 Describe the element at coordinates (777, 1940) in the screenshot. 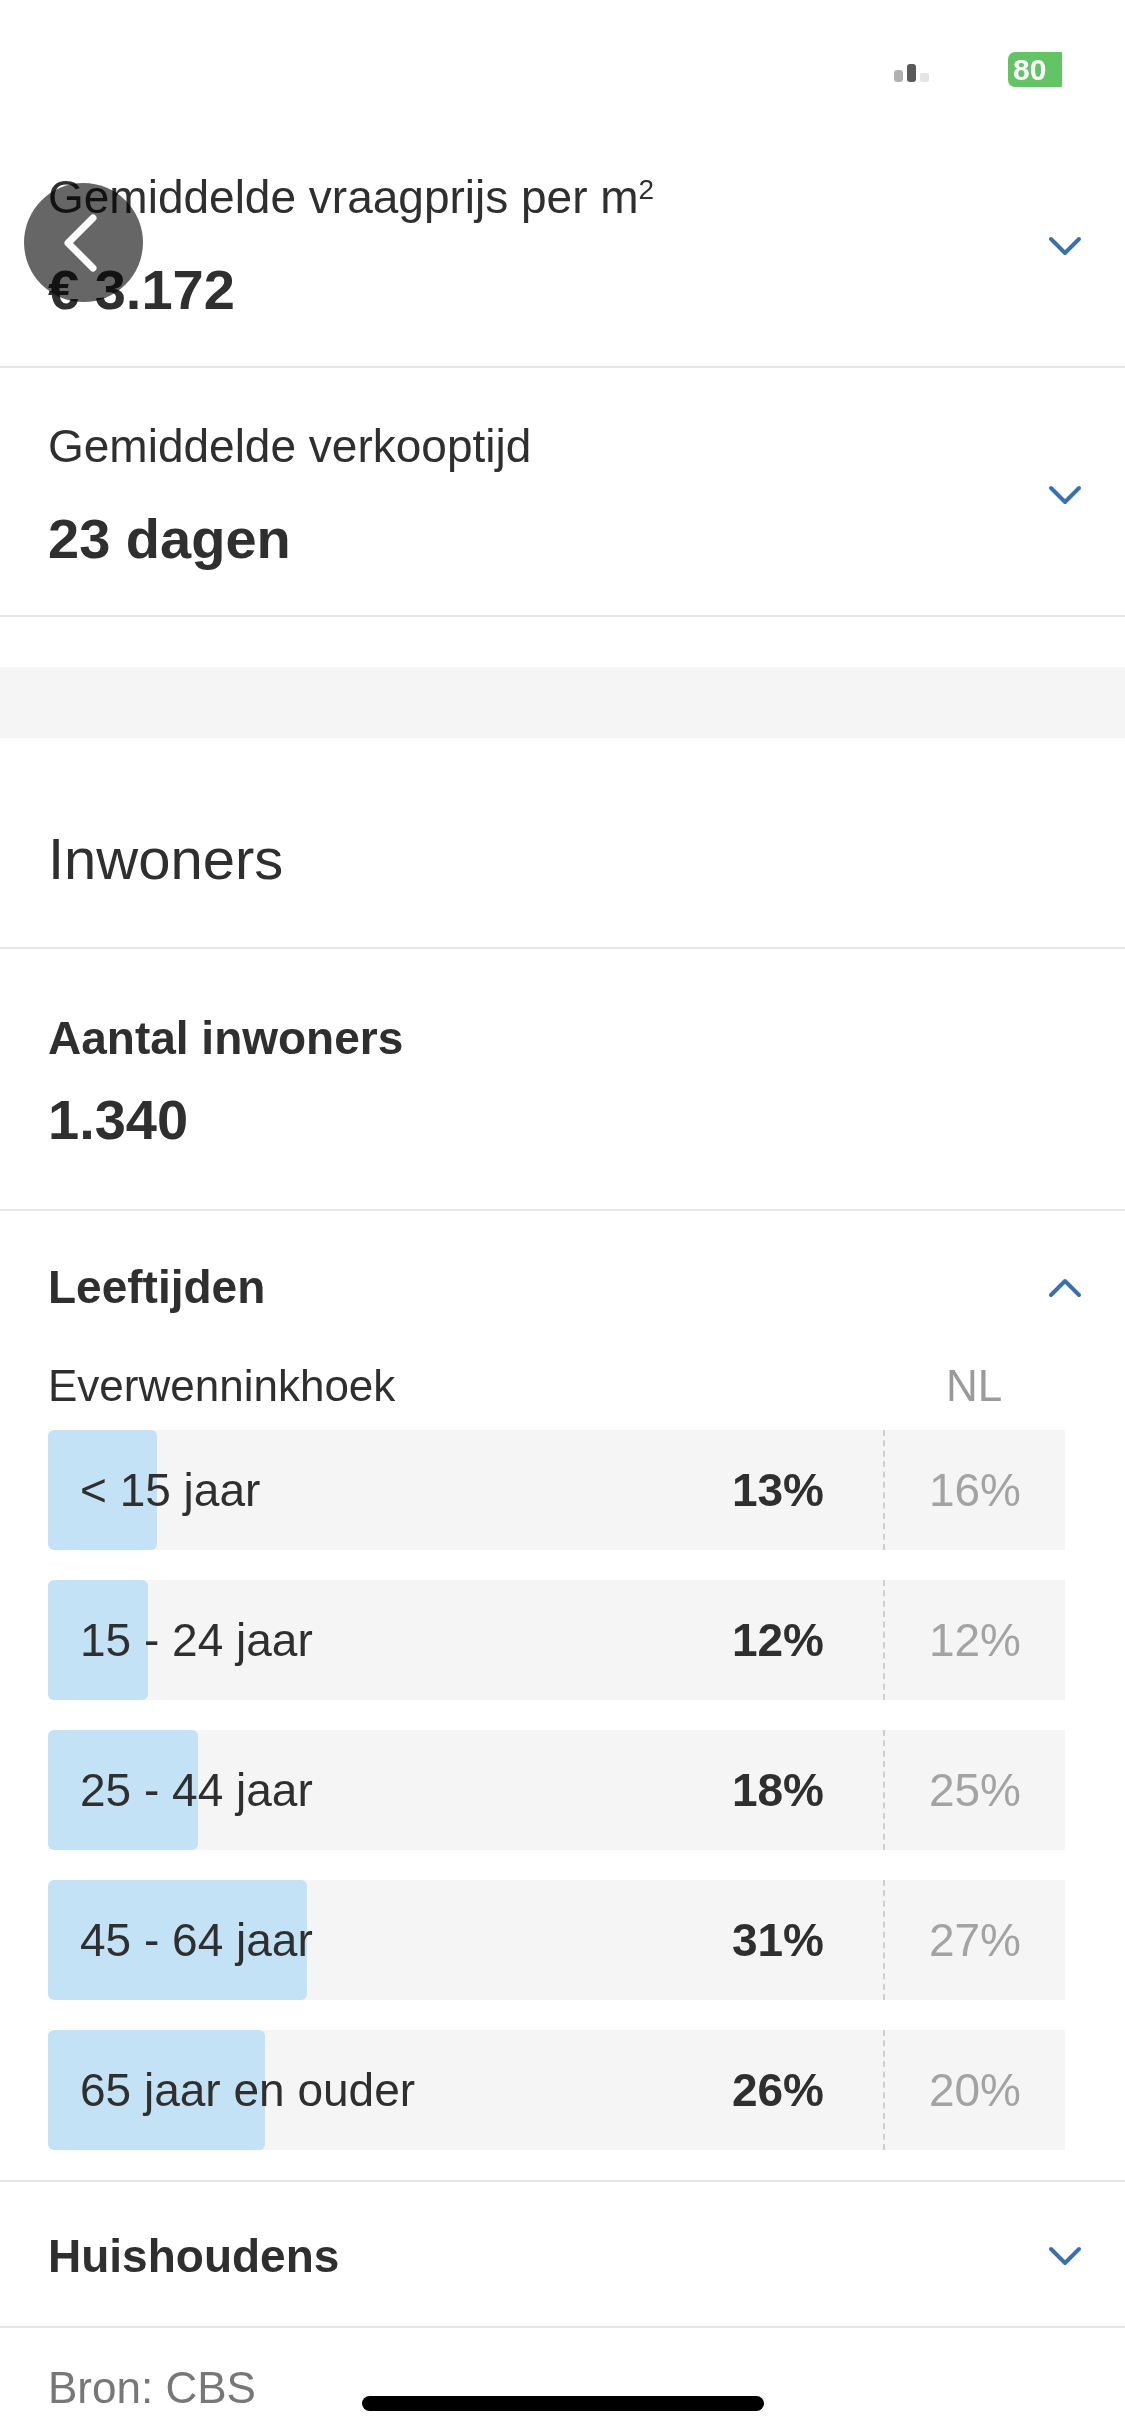

I see `area-percentage: 31%` at that location.